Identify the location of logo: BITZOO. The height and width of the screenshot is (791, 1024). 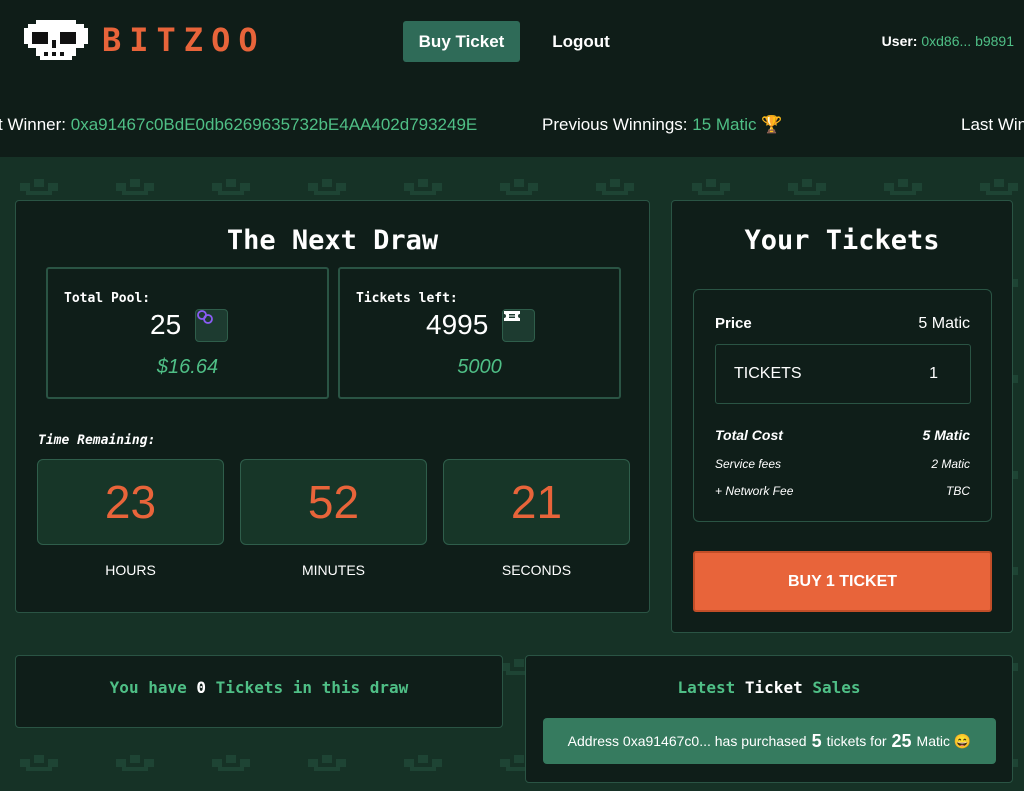
(145, 40).